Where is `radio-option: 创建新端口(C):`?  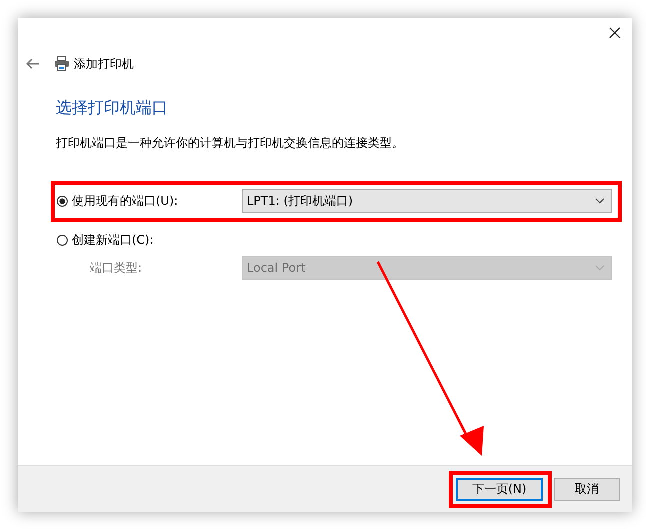
radio-option: 创建新端口(C): is located at coordinates (149, 240).